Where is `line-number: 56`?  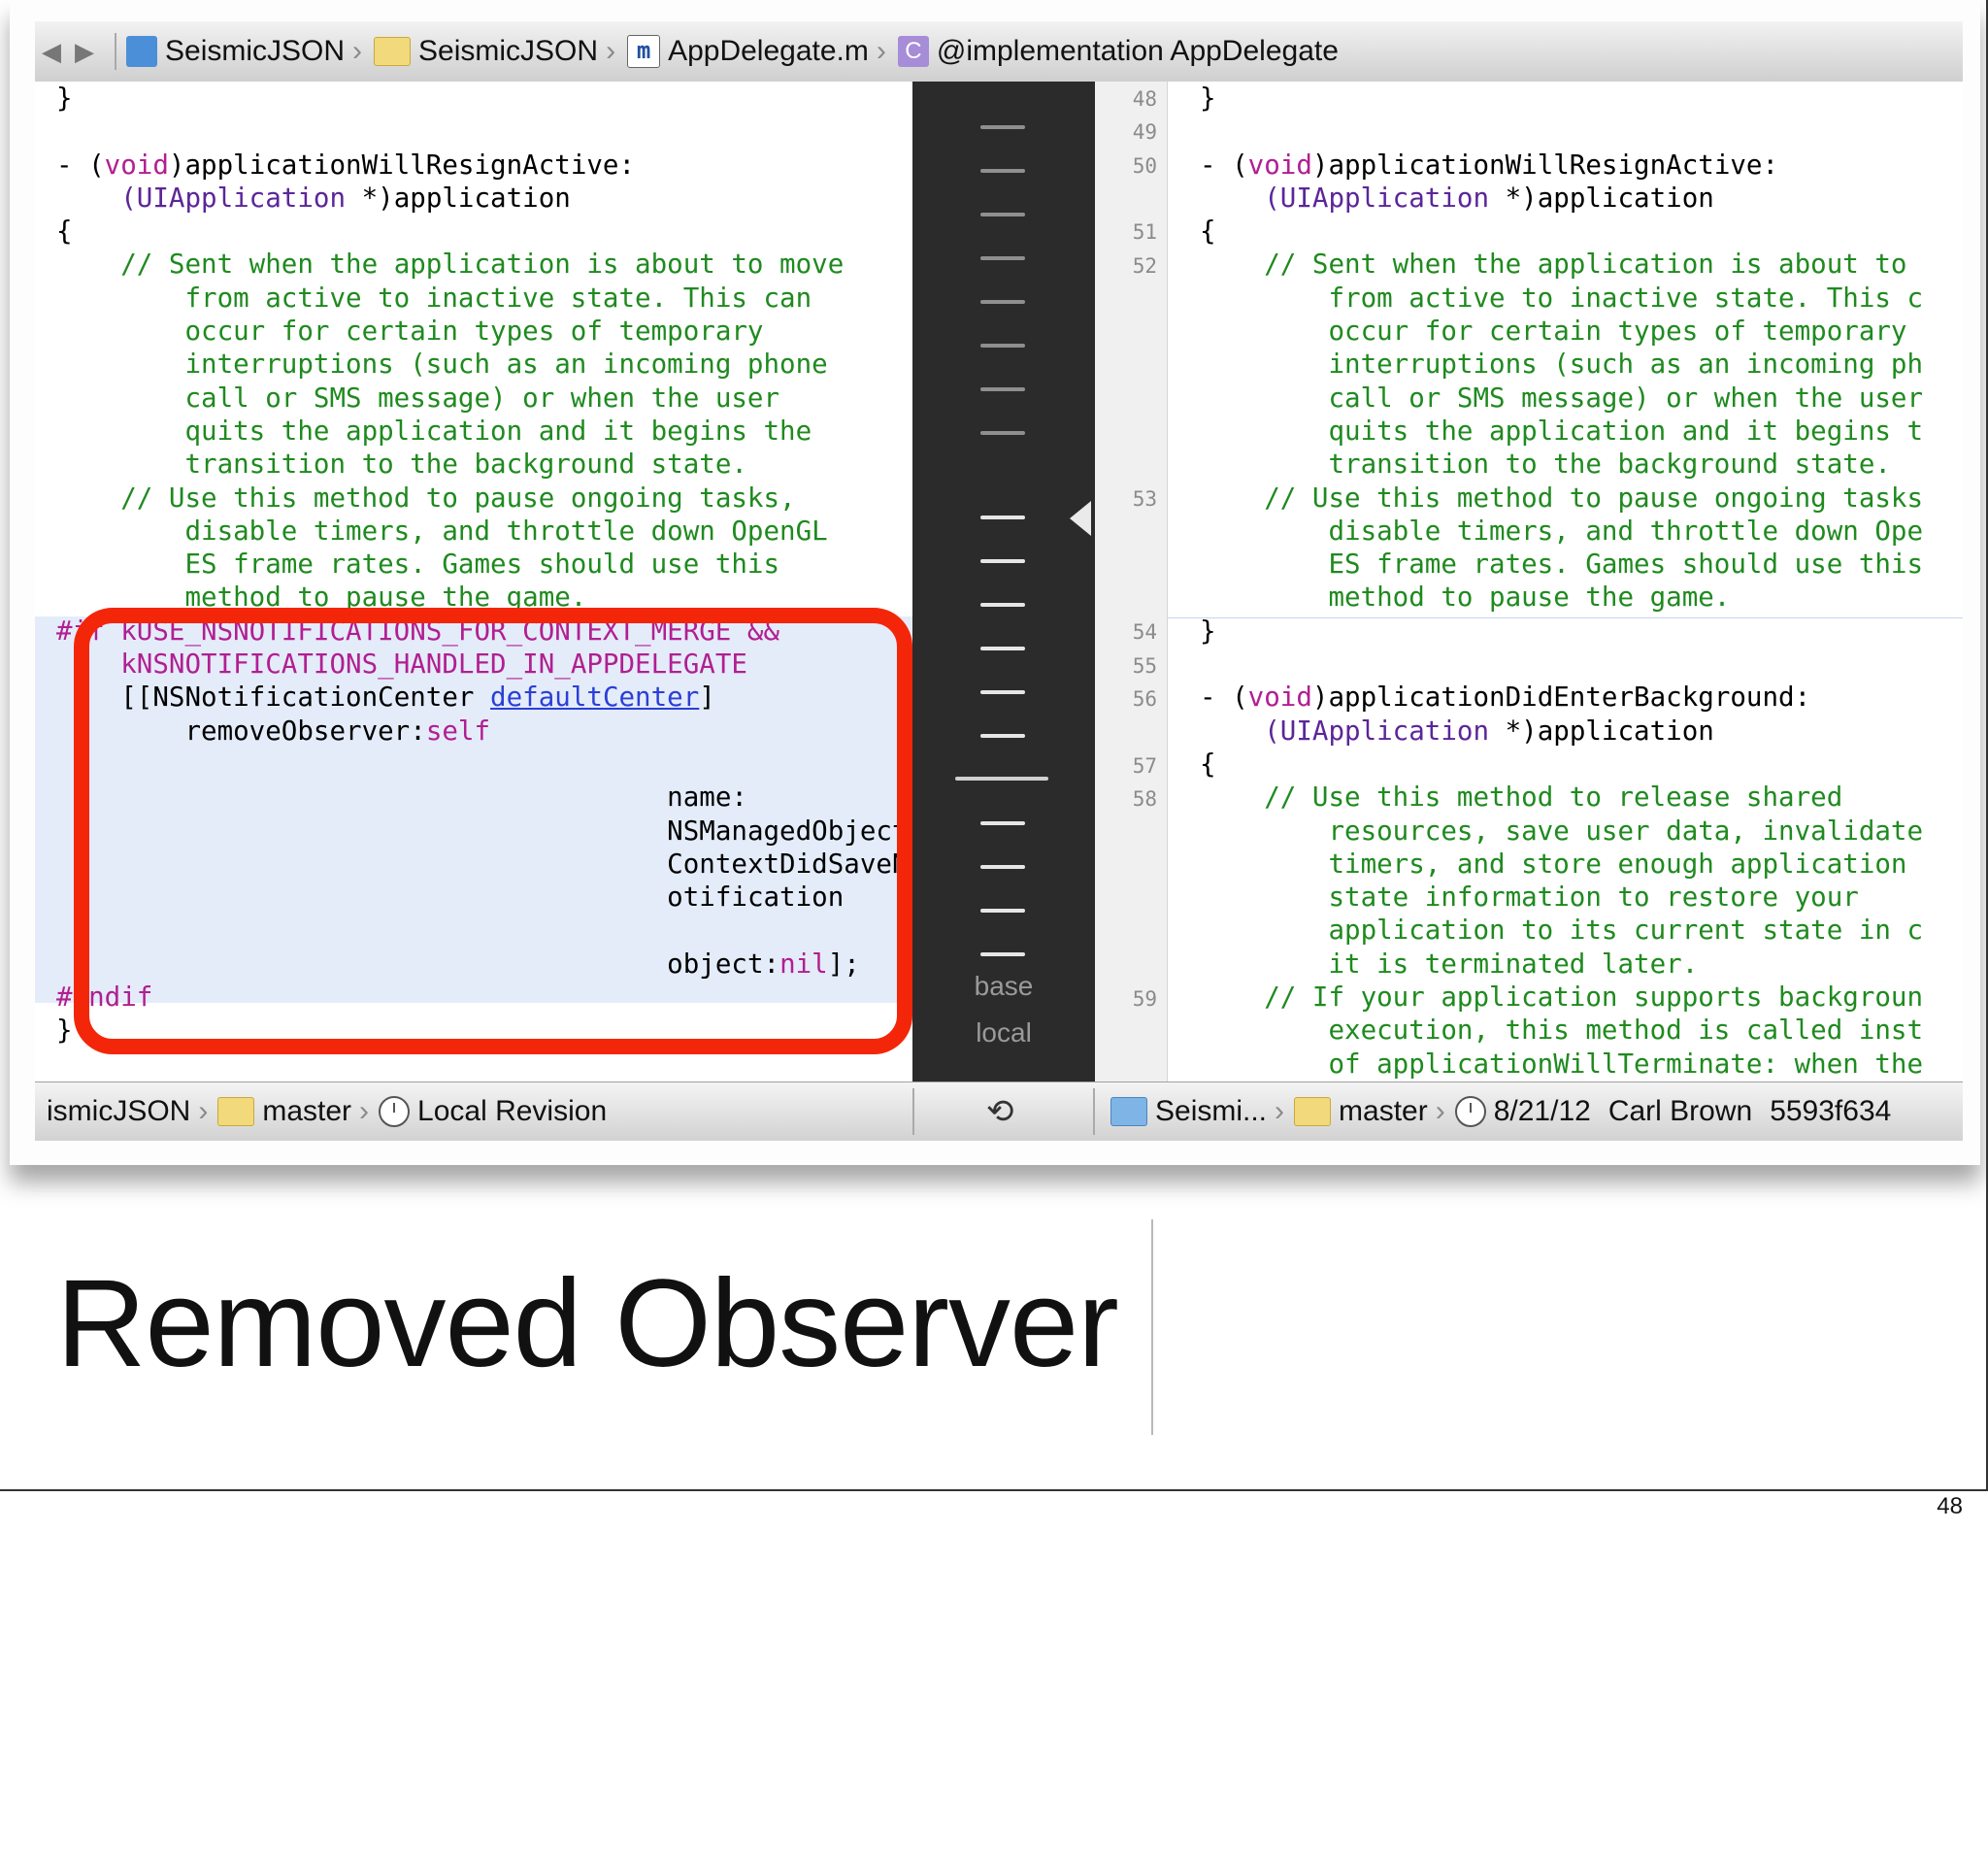 line-number: 56 is located at coordinates (1145, 699).